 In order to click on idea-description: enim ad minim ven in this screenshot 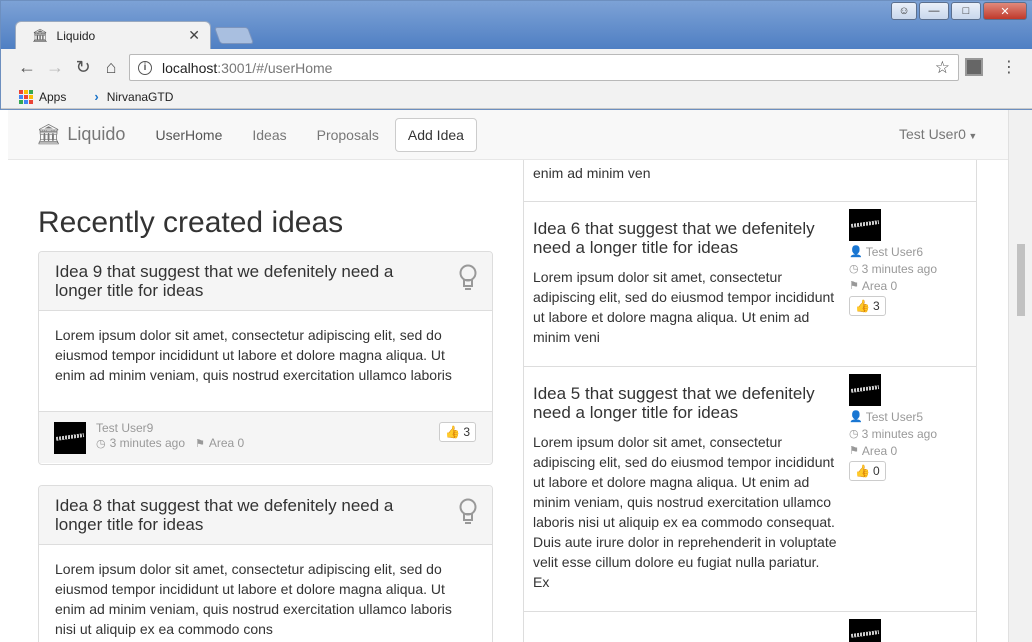, I will do `click(592, 173)`.